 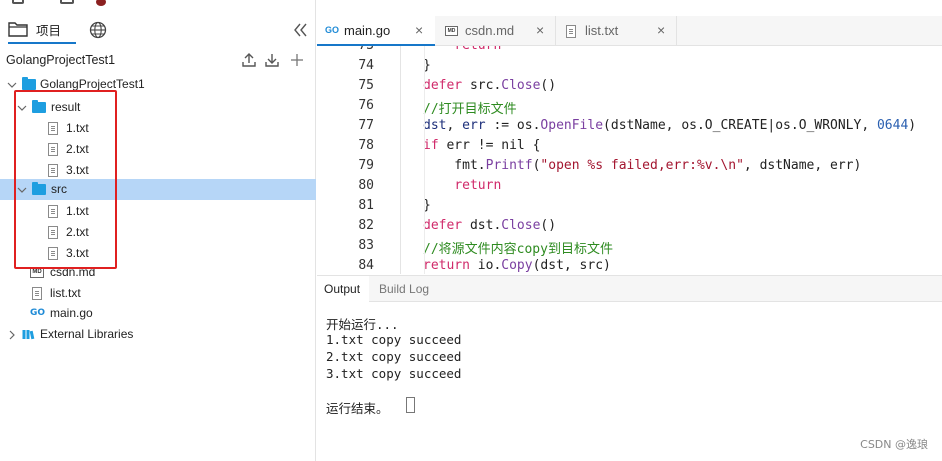 I want to click on tab-output: Output, so click(x=343, y=289).